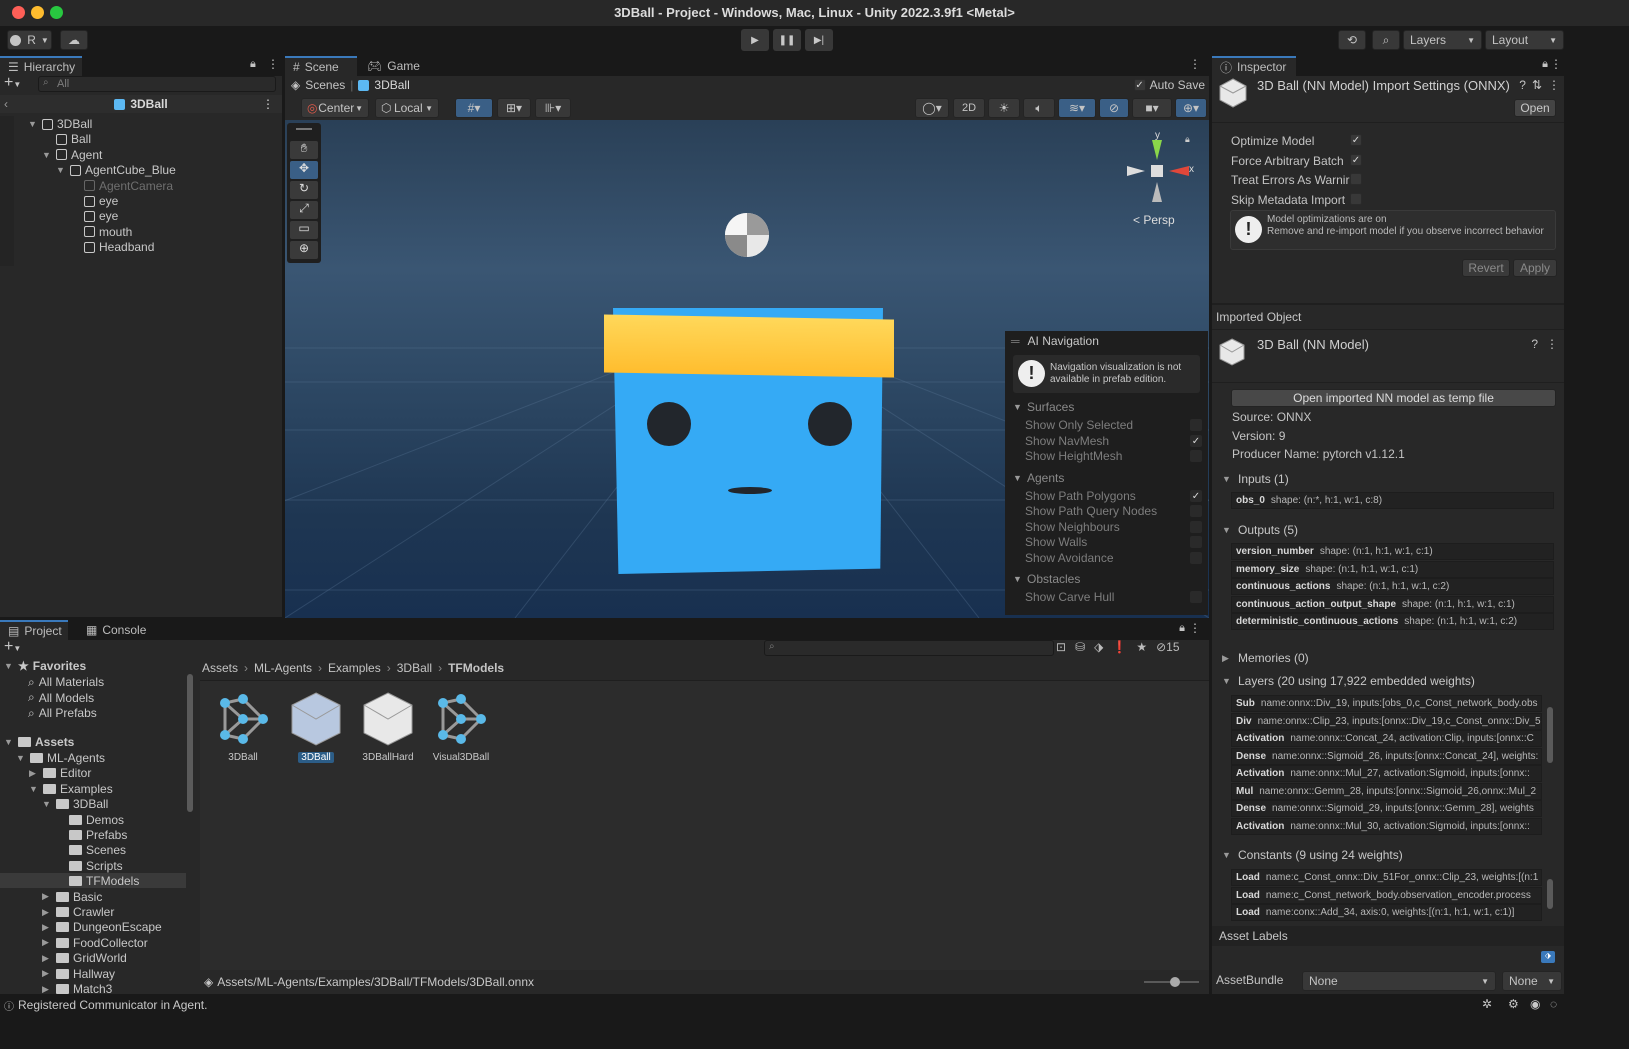  Describe the element at coordinates (969, 108) in the screenshot. I see `toggle-2d-button: 2D` at that location.